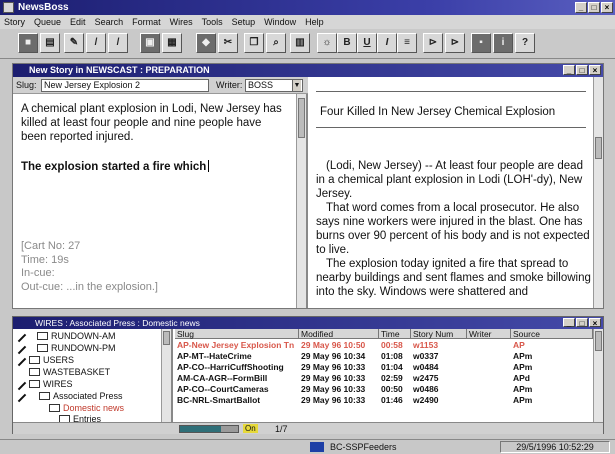 This screenshot has height=454, width=615. Describe the element at coordinates (26, 85) in the screenshot. I see `slug-label: Slug:` at that location.